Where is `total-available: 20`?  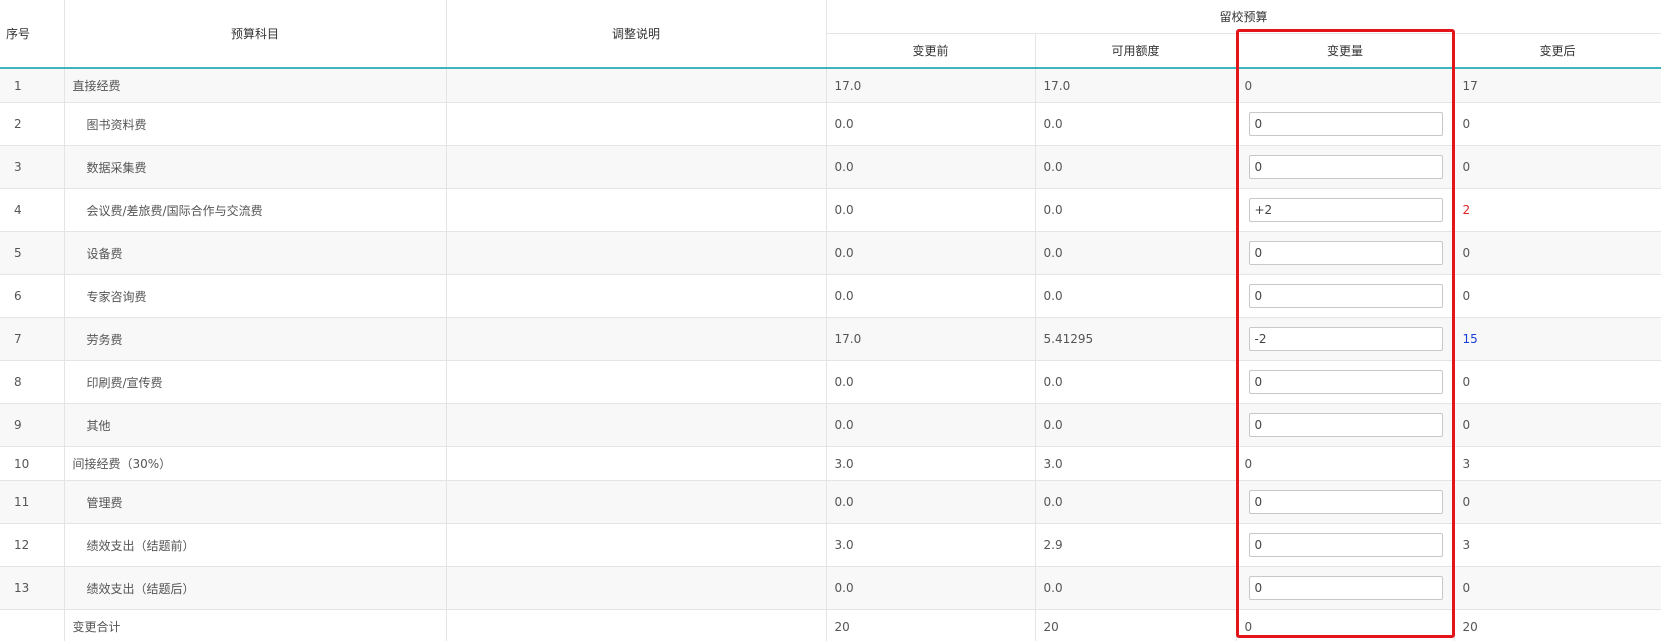
total-available: 20 is located at coordinates (1136, 625).